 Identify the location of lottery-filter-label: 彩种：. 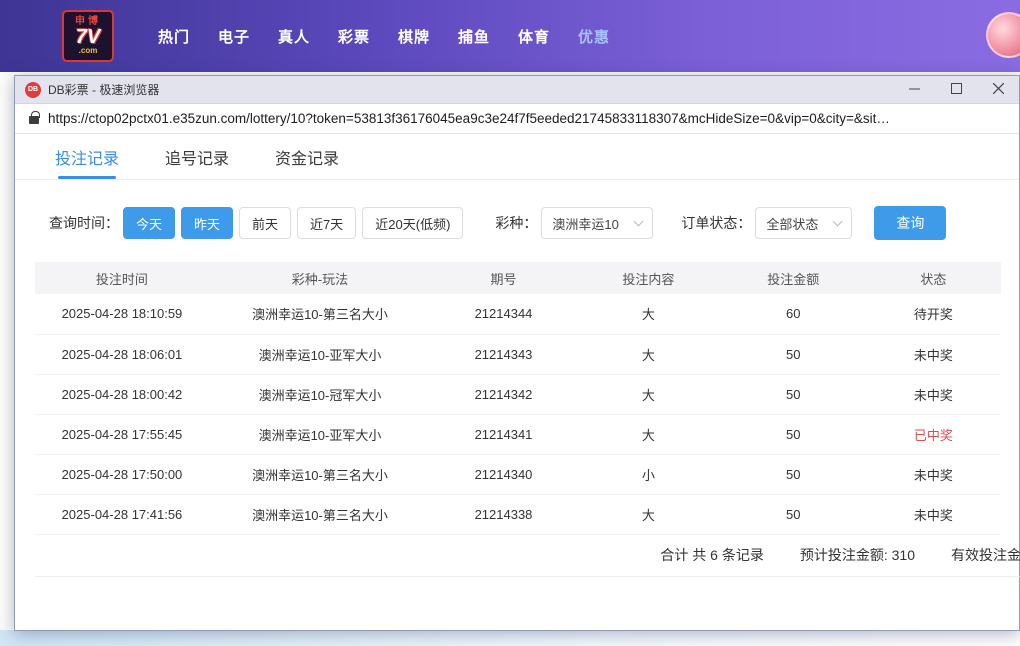
(516, 223).